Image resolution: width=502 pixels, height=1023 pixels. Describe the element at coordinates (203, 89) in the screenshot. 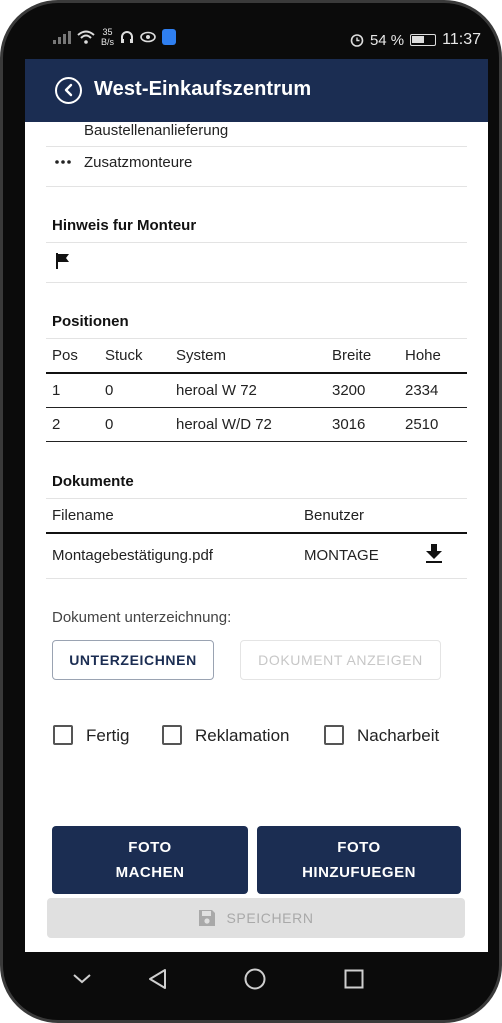

I see `page-title: West-Einkaufszentrum` at that location.